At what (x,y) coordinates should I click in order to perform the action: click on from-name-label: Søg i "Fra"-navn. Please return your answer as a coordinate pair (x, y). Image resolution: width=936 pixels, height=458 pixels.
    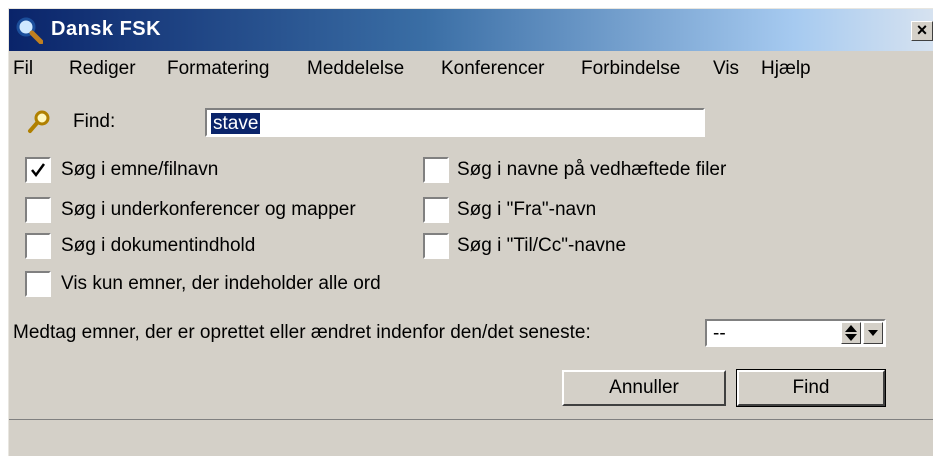
    Looking at the image, I should click on (527, 209).